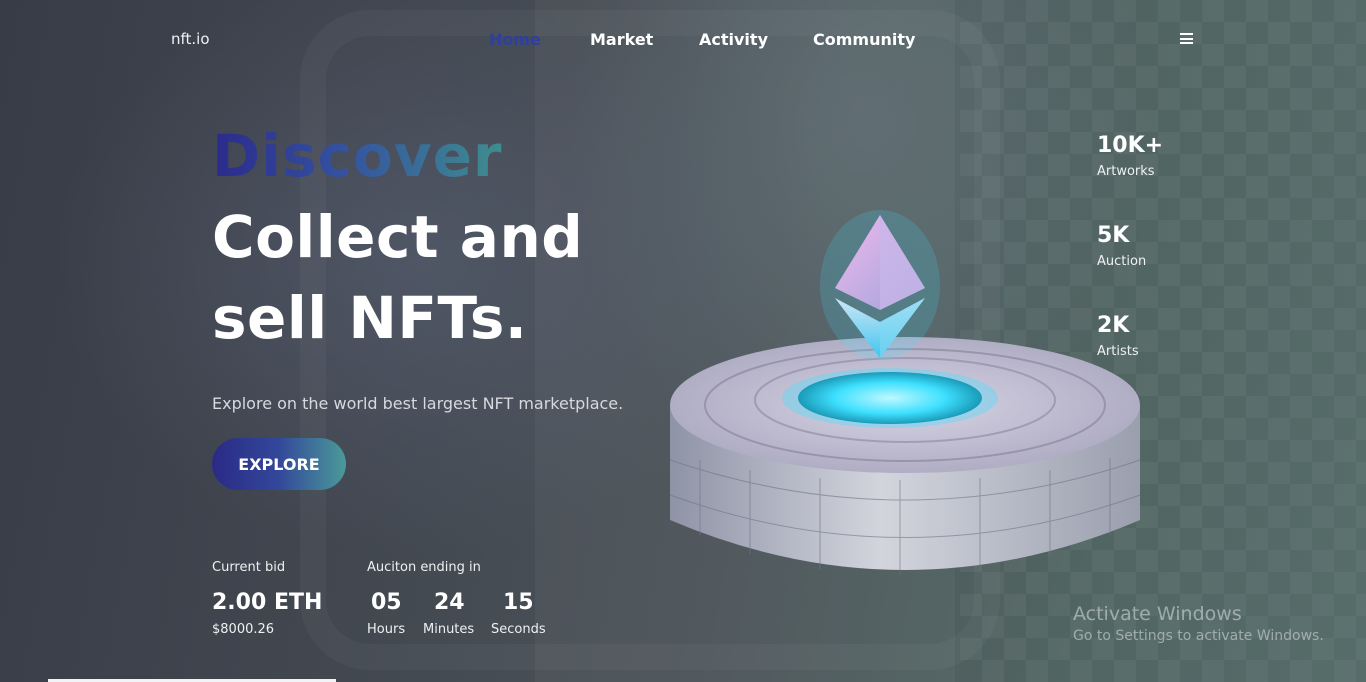 The height and width of the screenshot is (682, 1366). I want to click on hero-highlight-word: Discover, so click(357, 156).